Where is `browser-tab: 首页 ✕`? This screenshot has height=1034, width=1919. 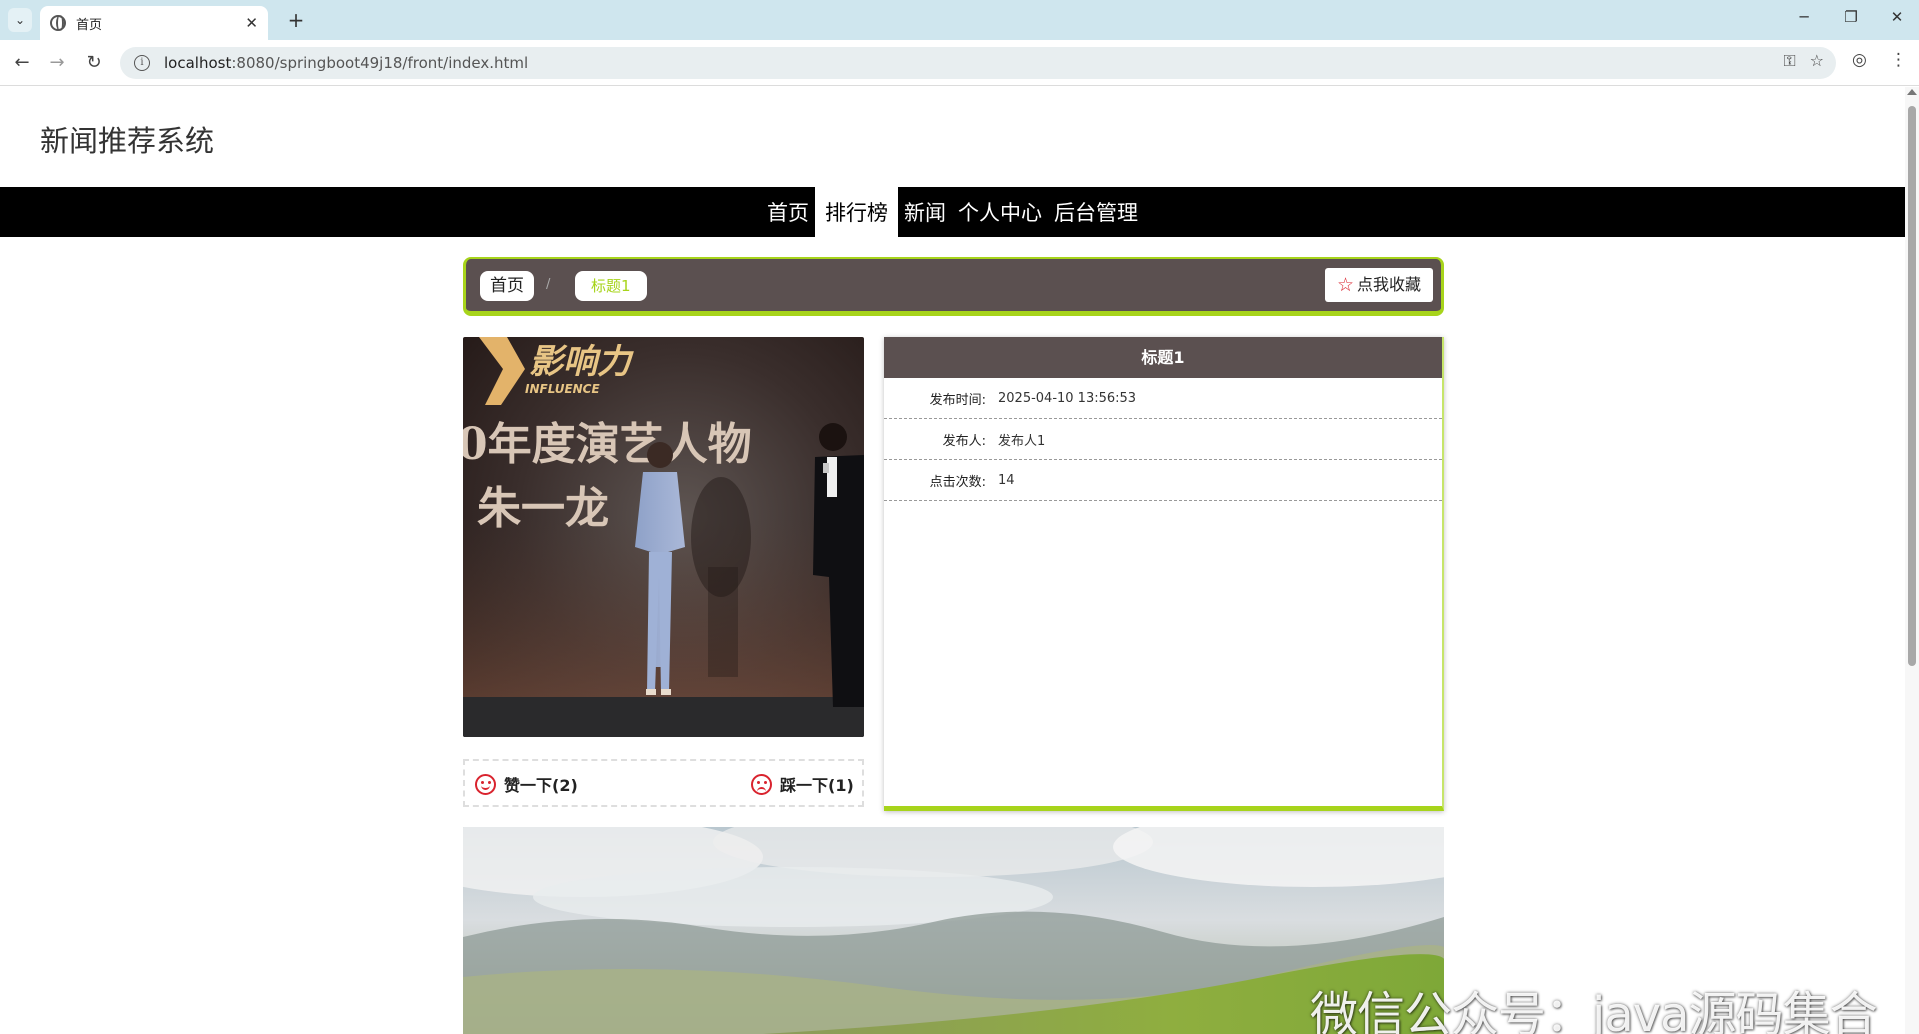 browser-tab: 首页 ✕ is located at coordinates (154, 23).